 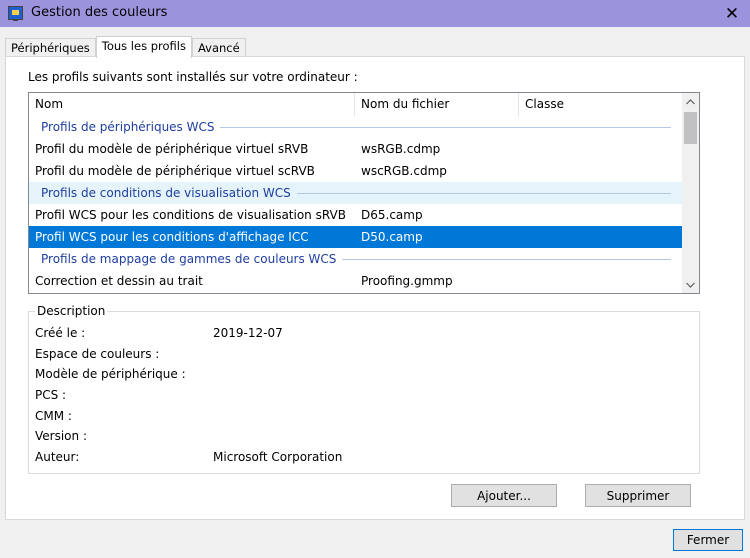 I want to click on description-legend: Description, so click(x=71, y=311).